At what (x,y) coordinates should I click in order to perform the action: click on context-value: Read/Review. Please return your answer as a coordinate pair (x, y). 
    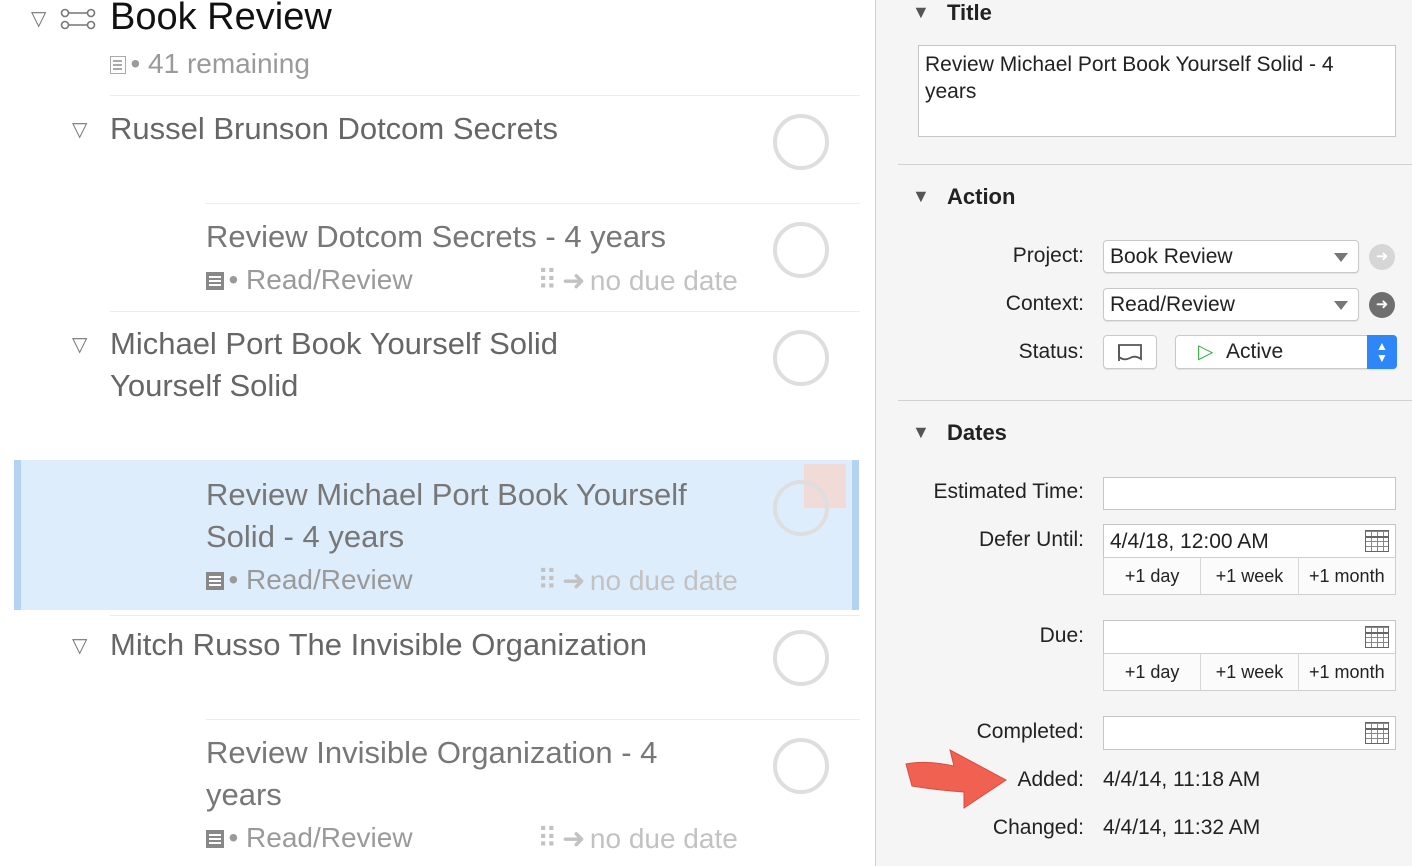
    Looking at the image, I should click on (1172, 304).